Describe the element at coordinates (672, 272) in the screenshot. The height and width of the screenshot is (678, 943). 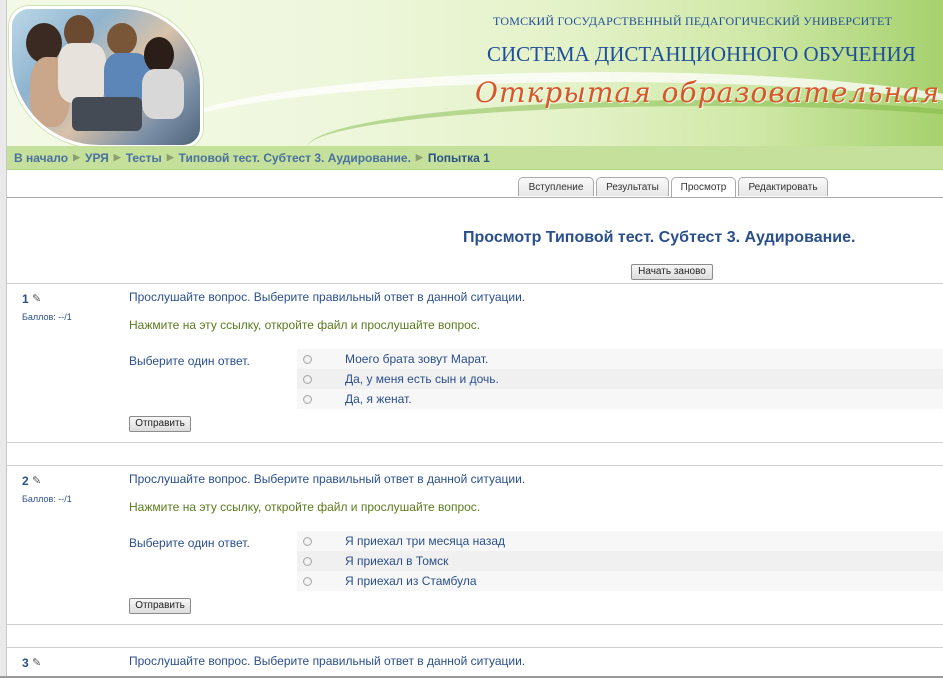
I see `restart-button: Начать заново` at that location.